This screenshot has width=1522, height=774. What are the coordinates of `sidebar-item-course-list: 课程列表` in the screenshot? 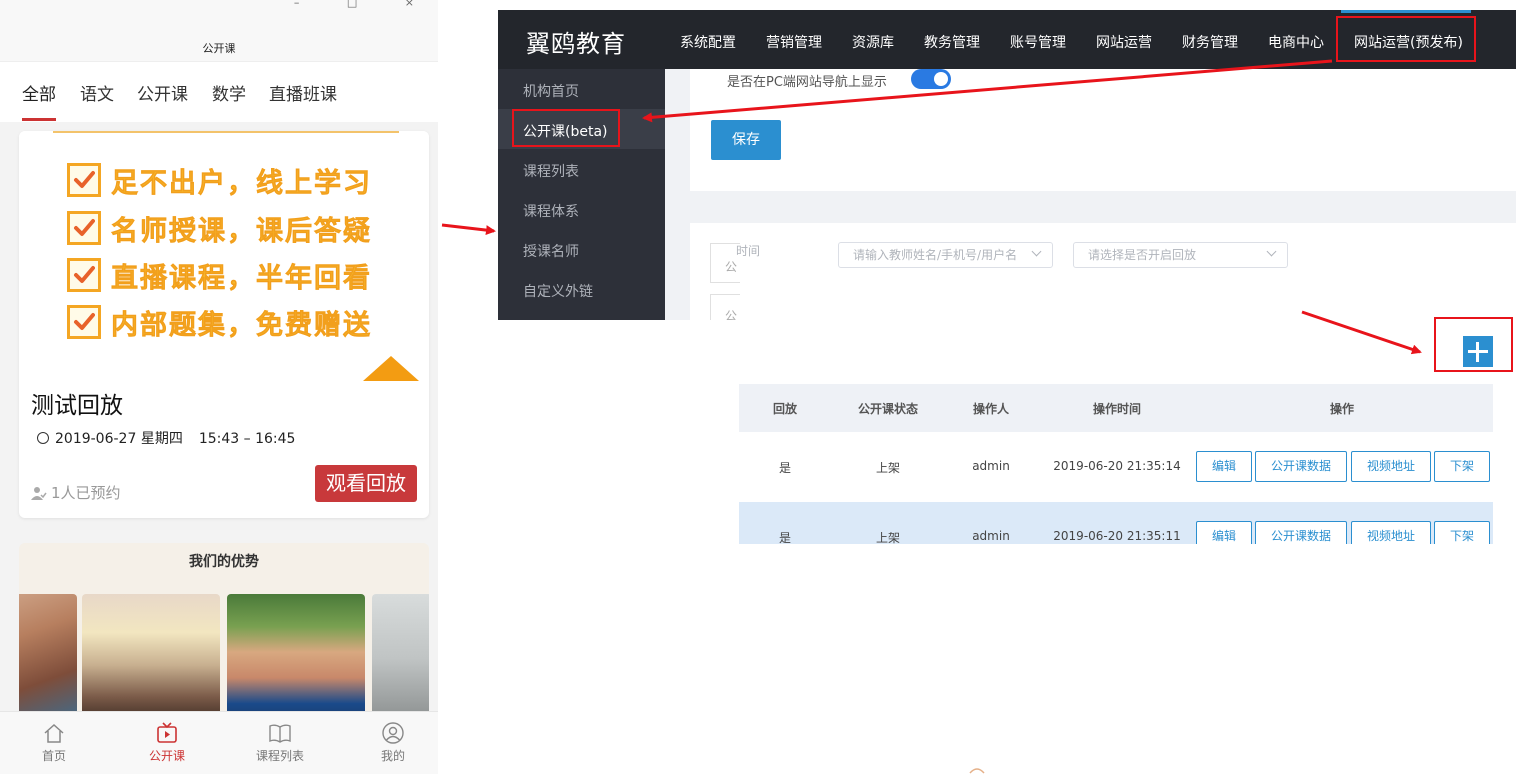 It's located at (551, 171).